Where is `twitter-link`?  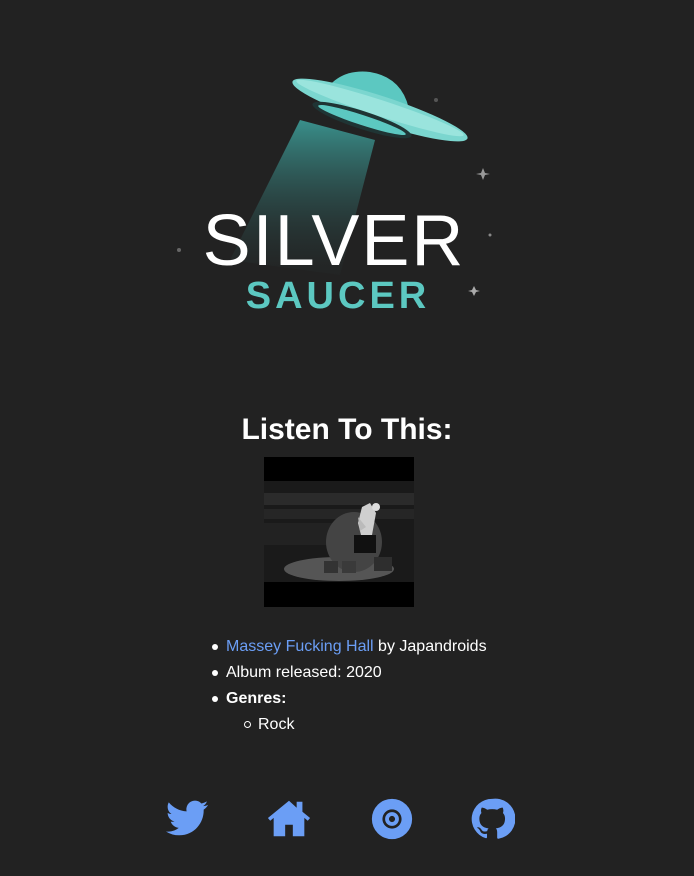
twitter-link is located at coordinates (187, 819).